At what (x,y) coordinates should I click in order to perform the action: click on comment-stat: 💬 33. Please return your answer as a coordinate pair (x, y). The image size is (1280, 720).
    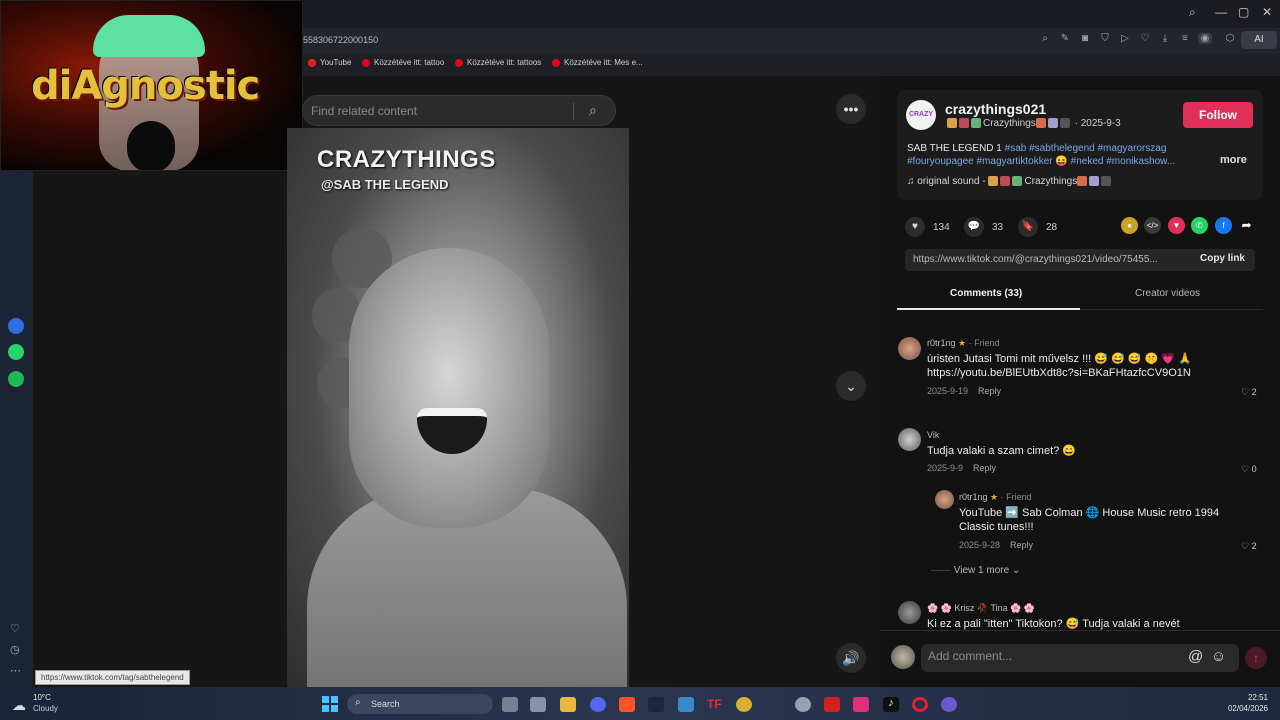
    Looking at the image, I should click on (983, 227).